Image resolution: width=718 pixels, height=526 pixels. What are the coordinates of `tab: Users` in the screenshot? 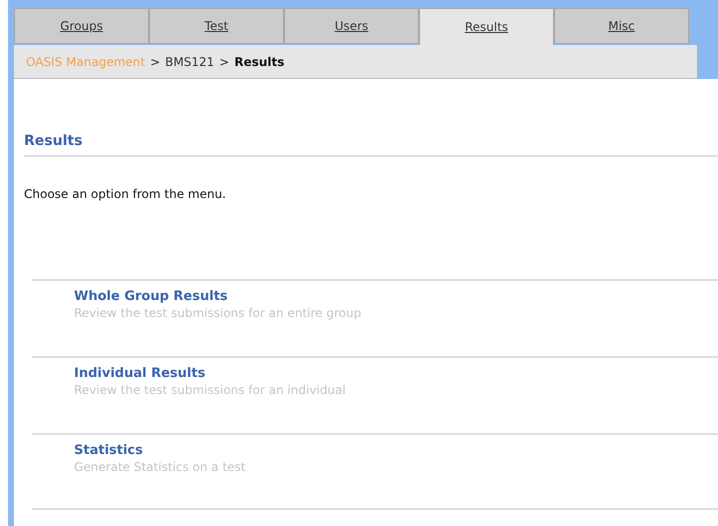 It's located at (351, 26).